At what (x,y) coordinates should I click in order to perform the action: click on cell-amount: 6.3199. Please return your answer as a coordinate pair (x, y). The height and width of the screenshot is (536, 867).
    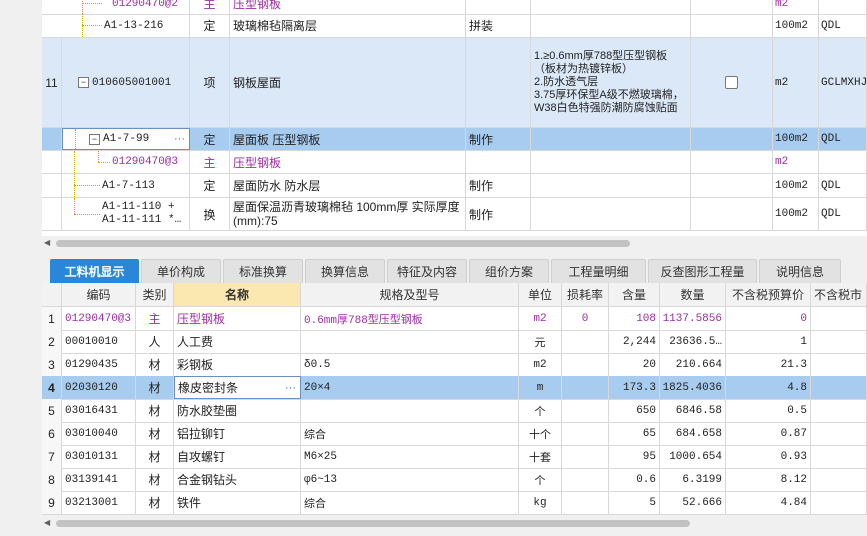
    Looking at the image, I should click on (693, 479).